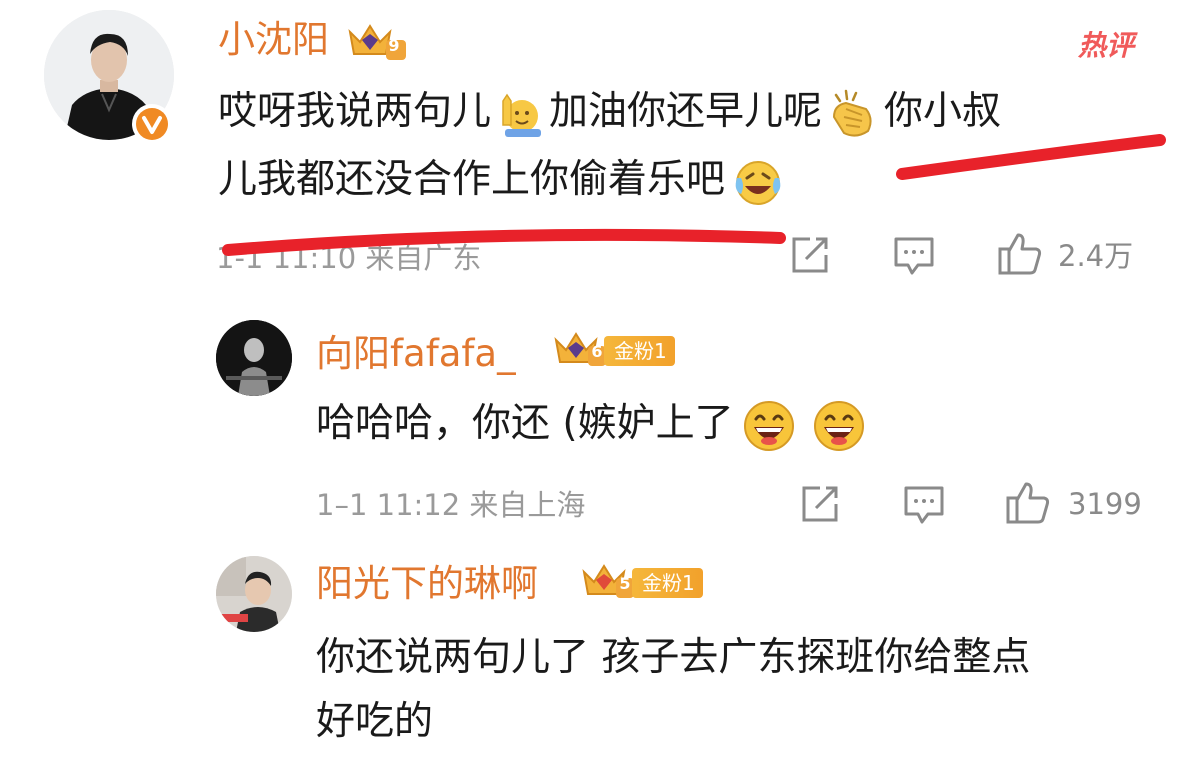 This screenshot has height=763, width=1200. What do you see at coordinates (1031, 157) in the screenshot?
I see `red-annotation-underline-top` at bounding box center [1031, 157].